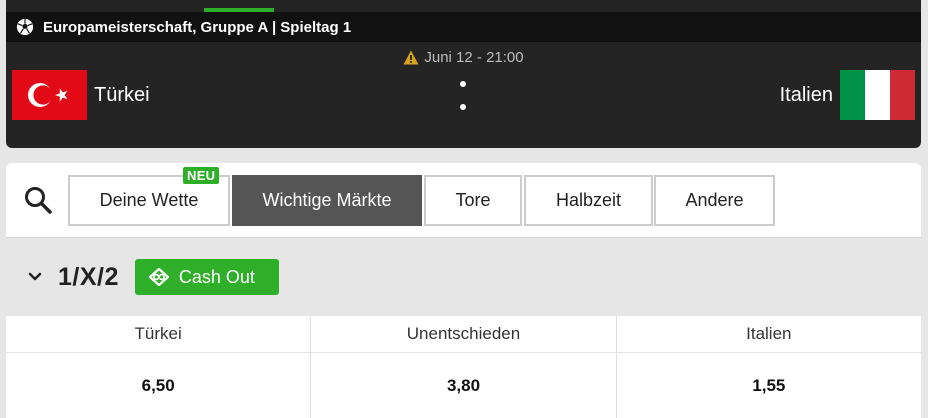 The image size is (928, 418). I want to click on search-icon, so click(38, 200).